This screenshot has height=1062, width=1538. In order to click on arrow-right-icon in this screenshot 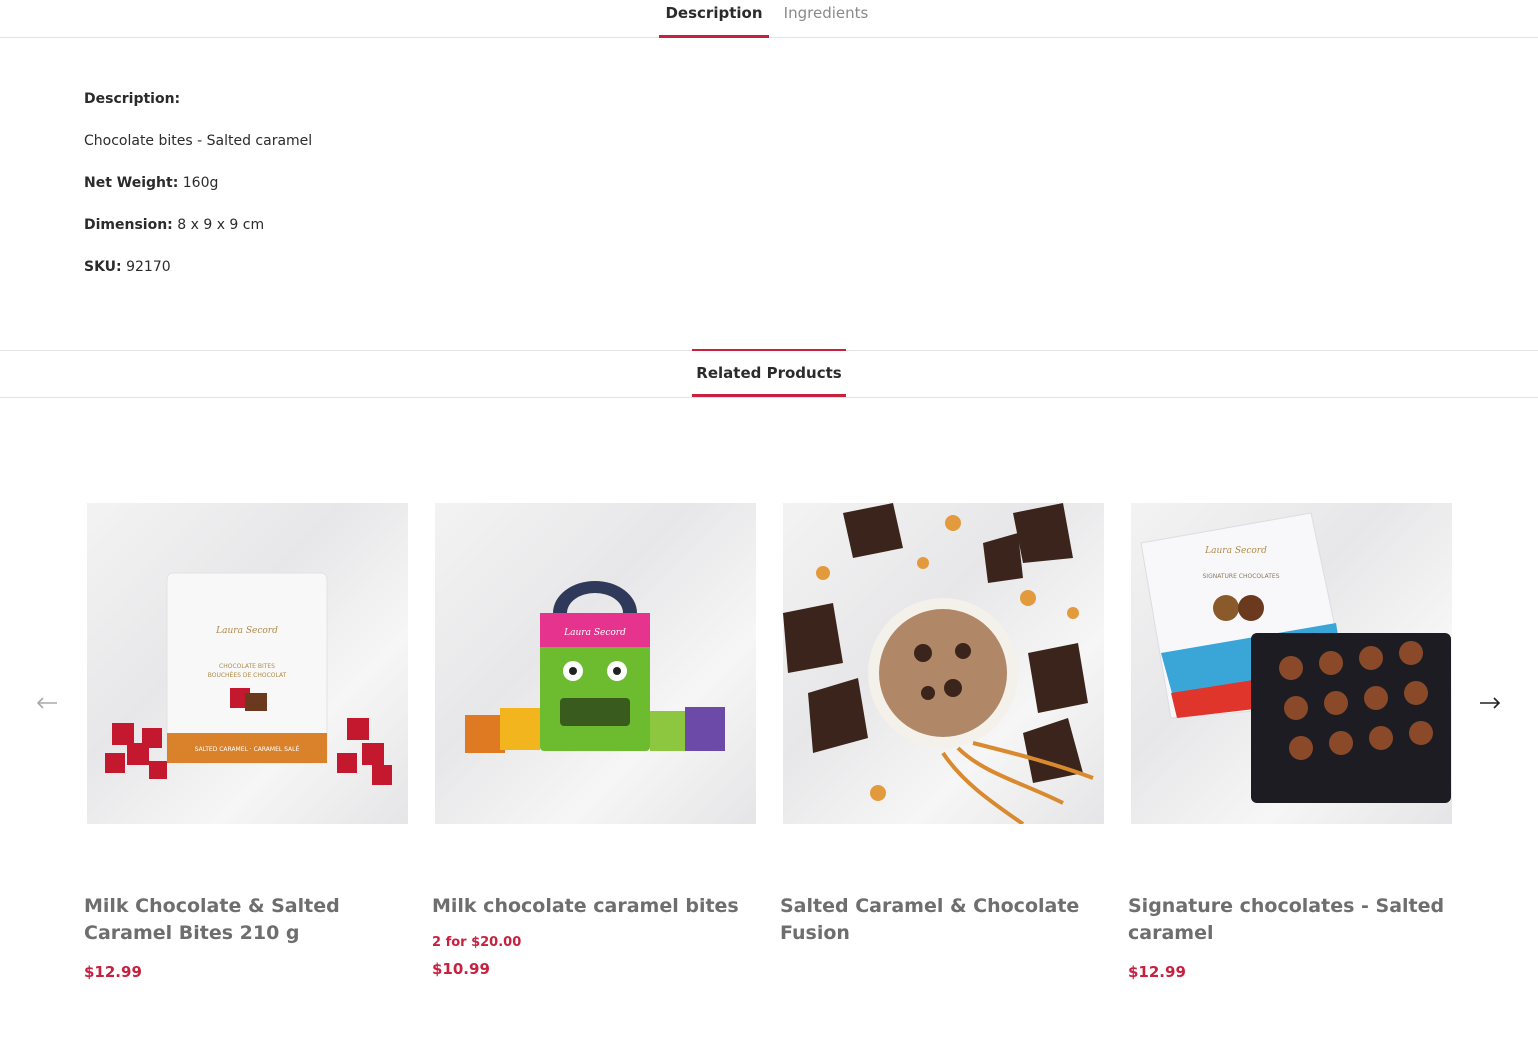, I will do `click(1490, 703)`.